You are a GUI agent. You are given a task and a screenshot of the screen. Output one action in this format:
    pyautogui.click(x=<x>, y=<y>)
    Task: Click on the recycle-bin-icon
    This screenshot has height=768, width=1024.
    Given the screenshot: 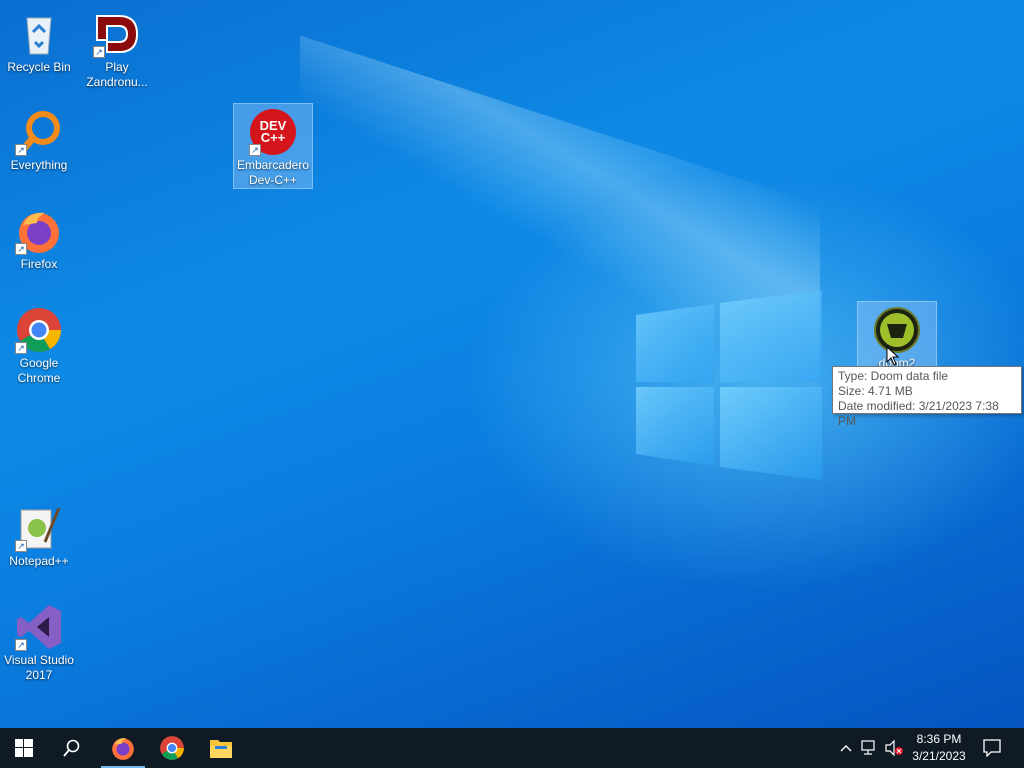 What is the action you would take?
    pyautogui.click(x=39, y=34)
    